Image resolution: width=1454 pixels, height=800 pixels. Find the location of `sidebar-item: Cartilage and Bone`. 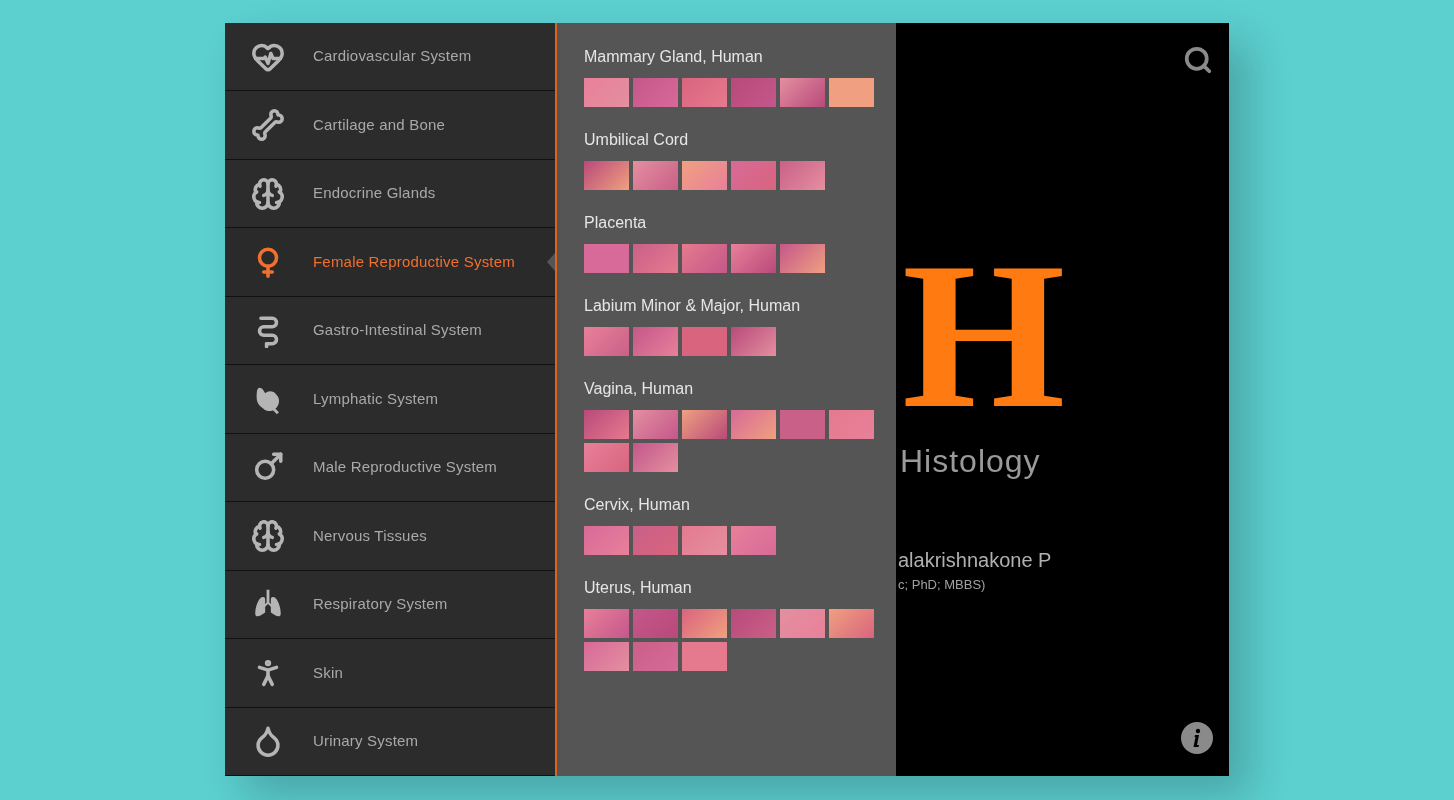

sidebar-item: Cartilage and Bone is located at coordinates (390, 125).